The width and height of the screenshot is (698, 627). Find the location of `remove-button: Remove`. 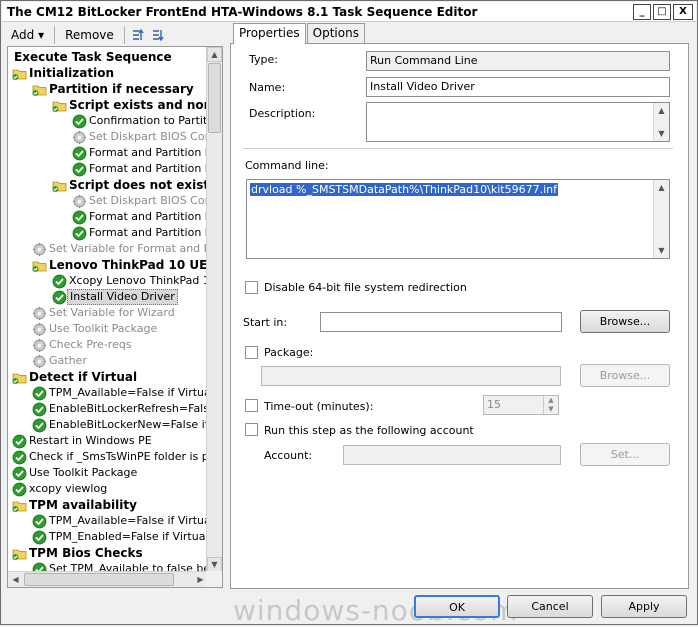

remove-button: Remove is located at coordinates (89, 35).